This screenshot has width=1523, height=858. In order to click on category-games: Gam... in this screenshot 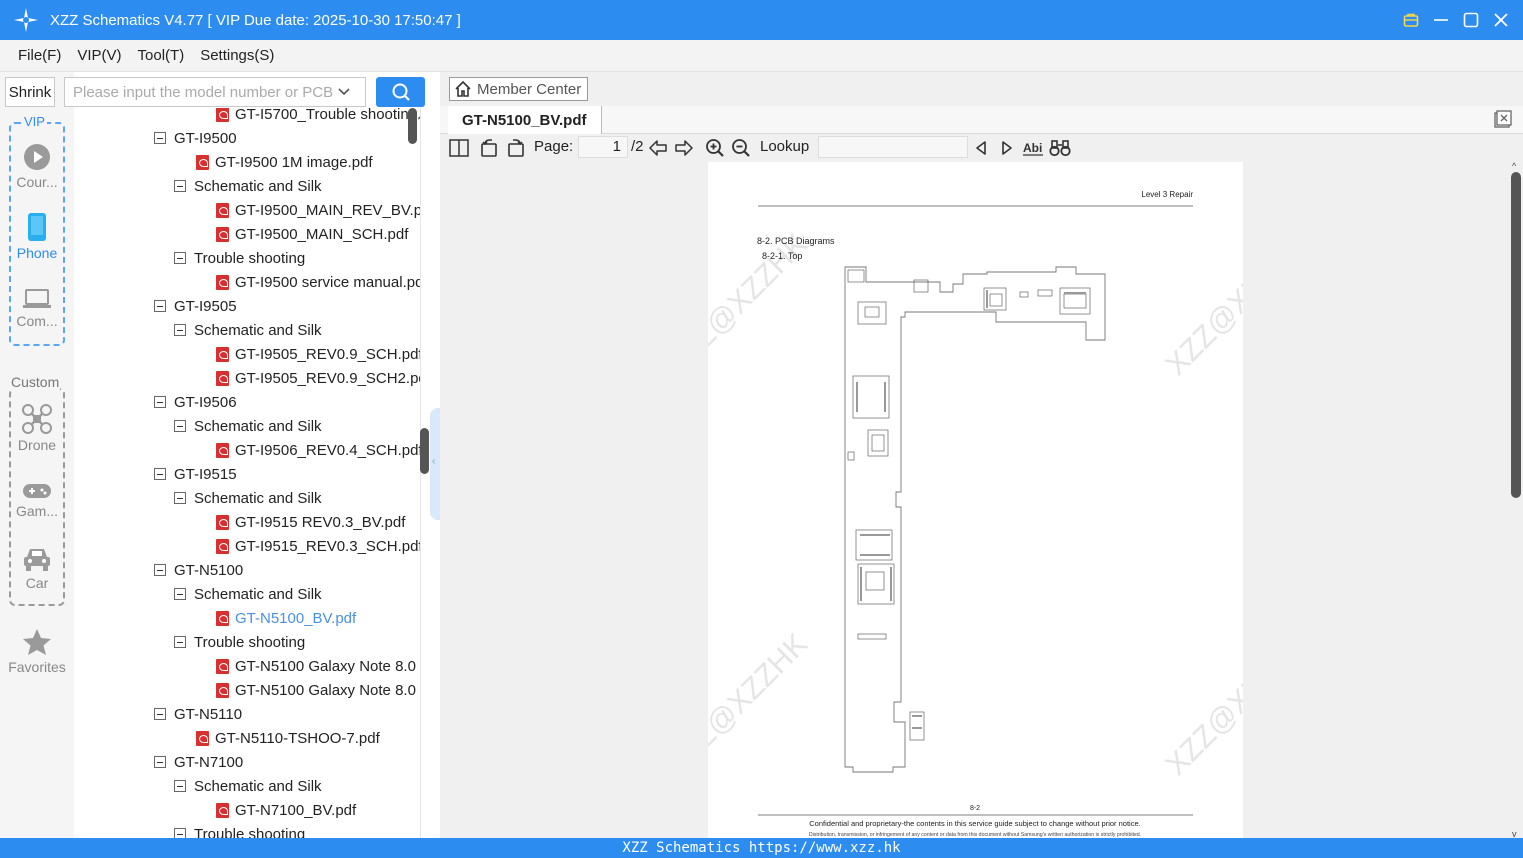, I will do `click(37, 500)`.